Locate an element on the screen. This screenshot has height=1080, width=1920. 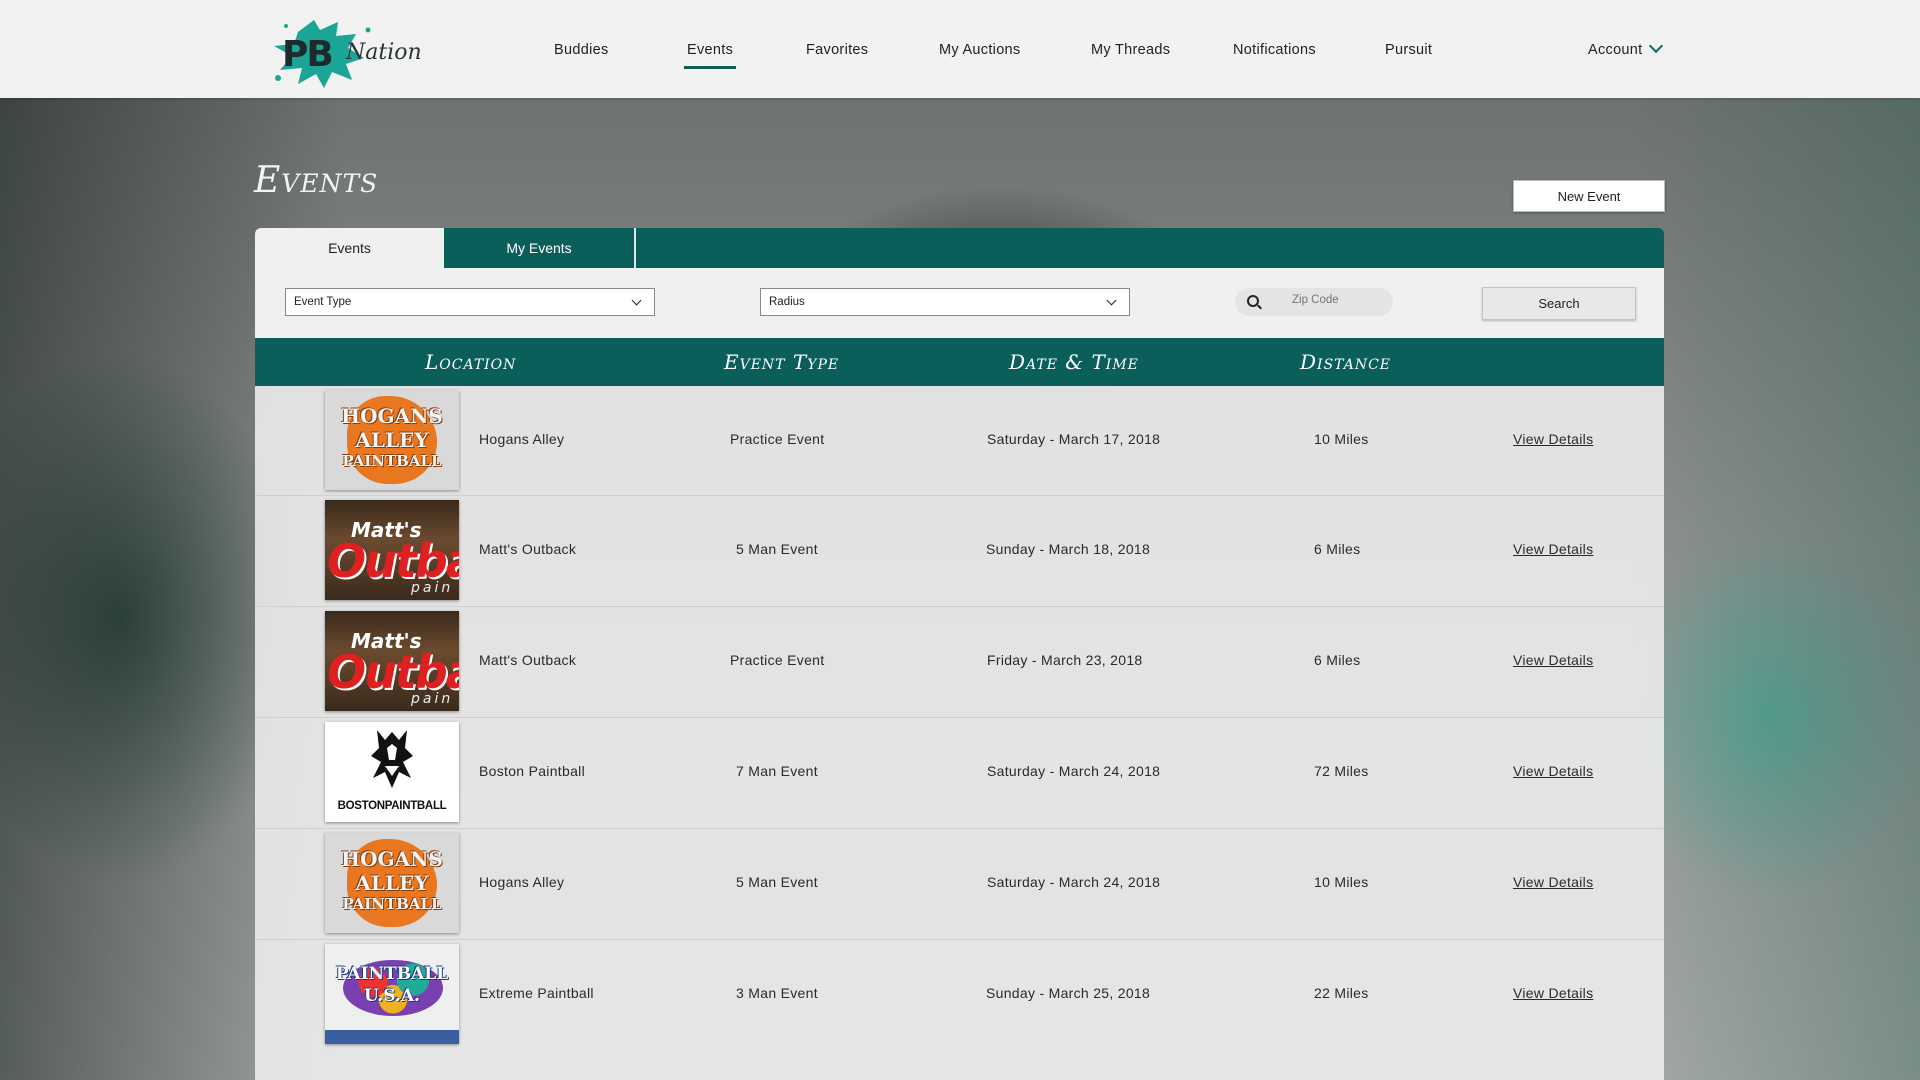
date-cell: Sunday - March 18, 2018 is located at coordinates (1068, 549).